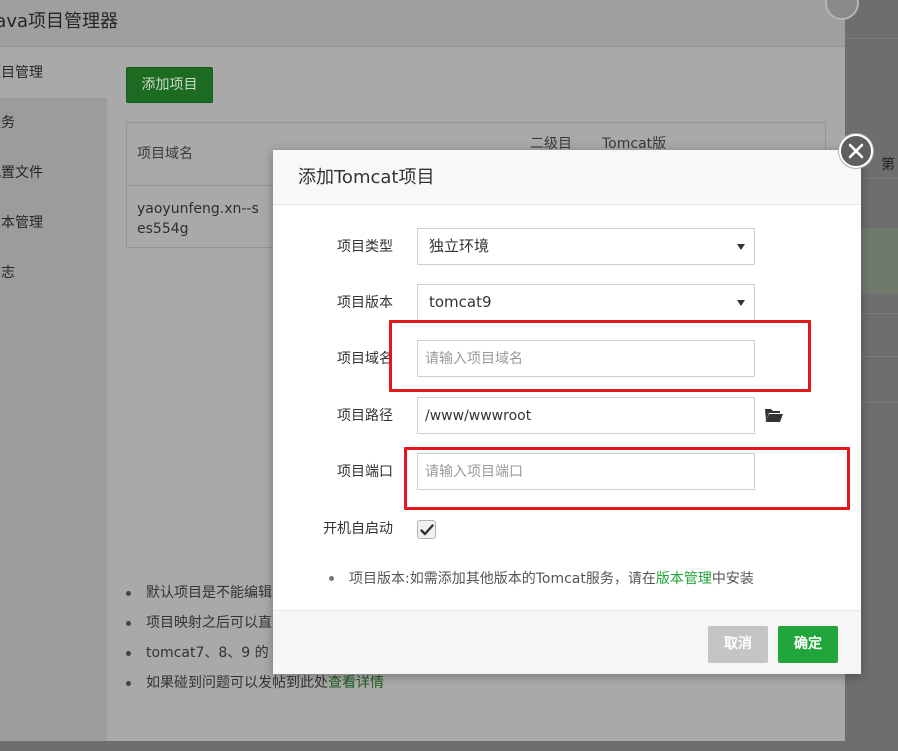  What do you see at coordinates (684, 579) in the screenshot?
I see `version-management-link: 版本管理` at bounding box center [684, 579].